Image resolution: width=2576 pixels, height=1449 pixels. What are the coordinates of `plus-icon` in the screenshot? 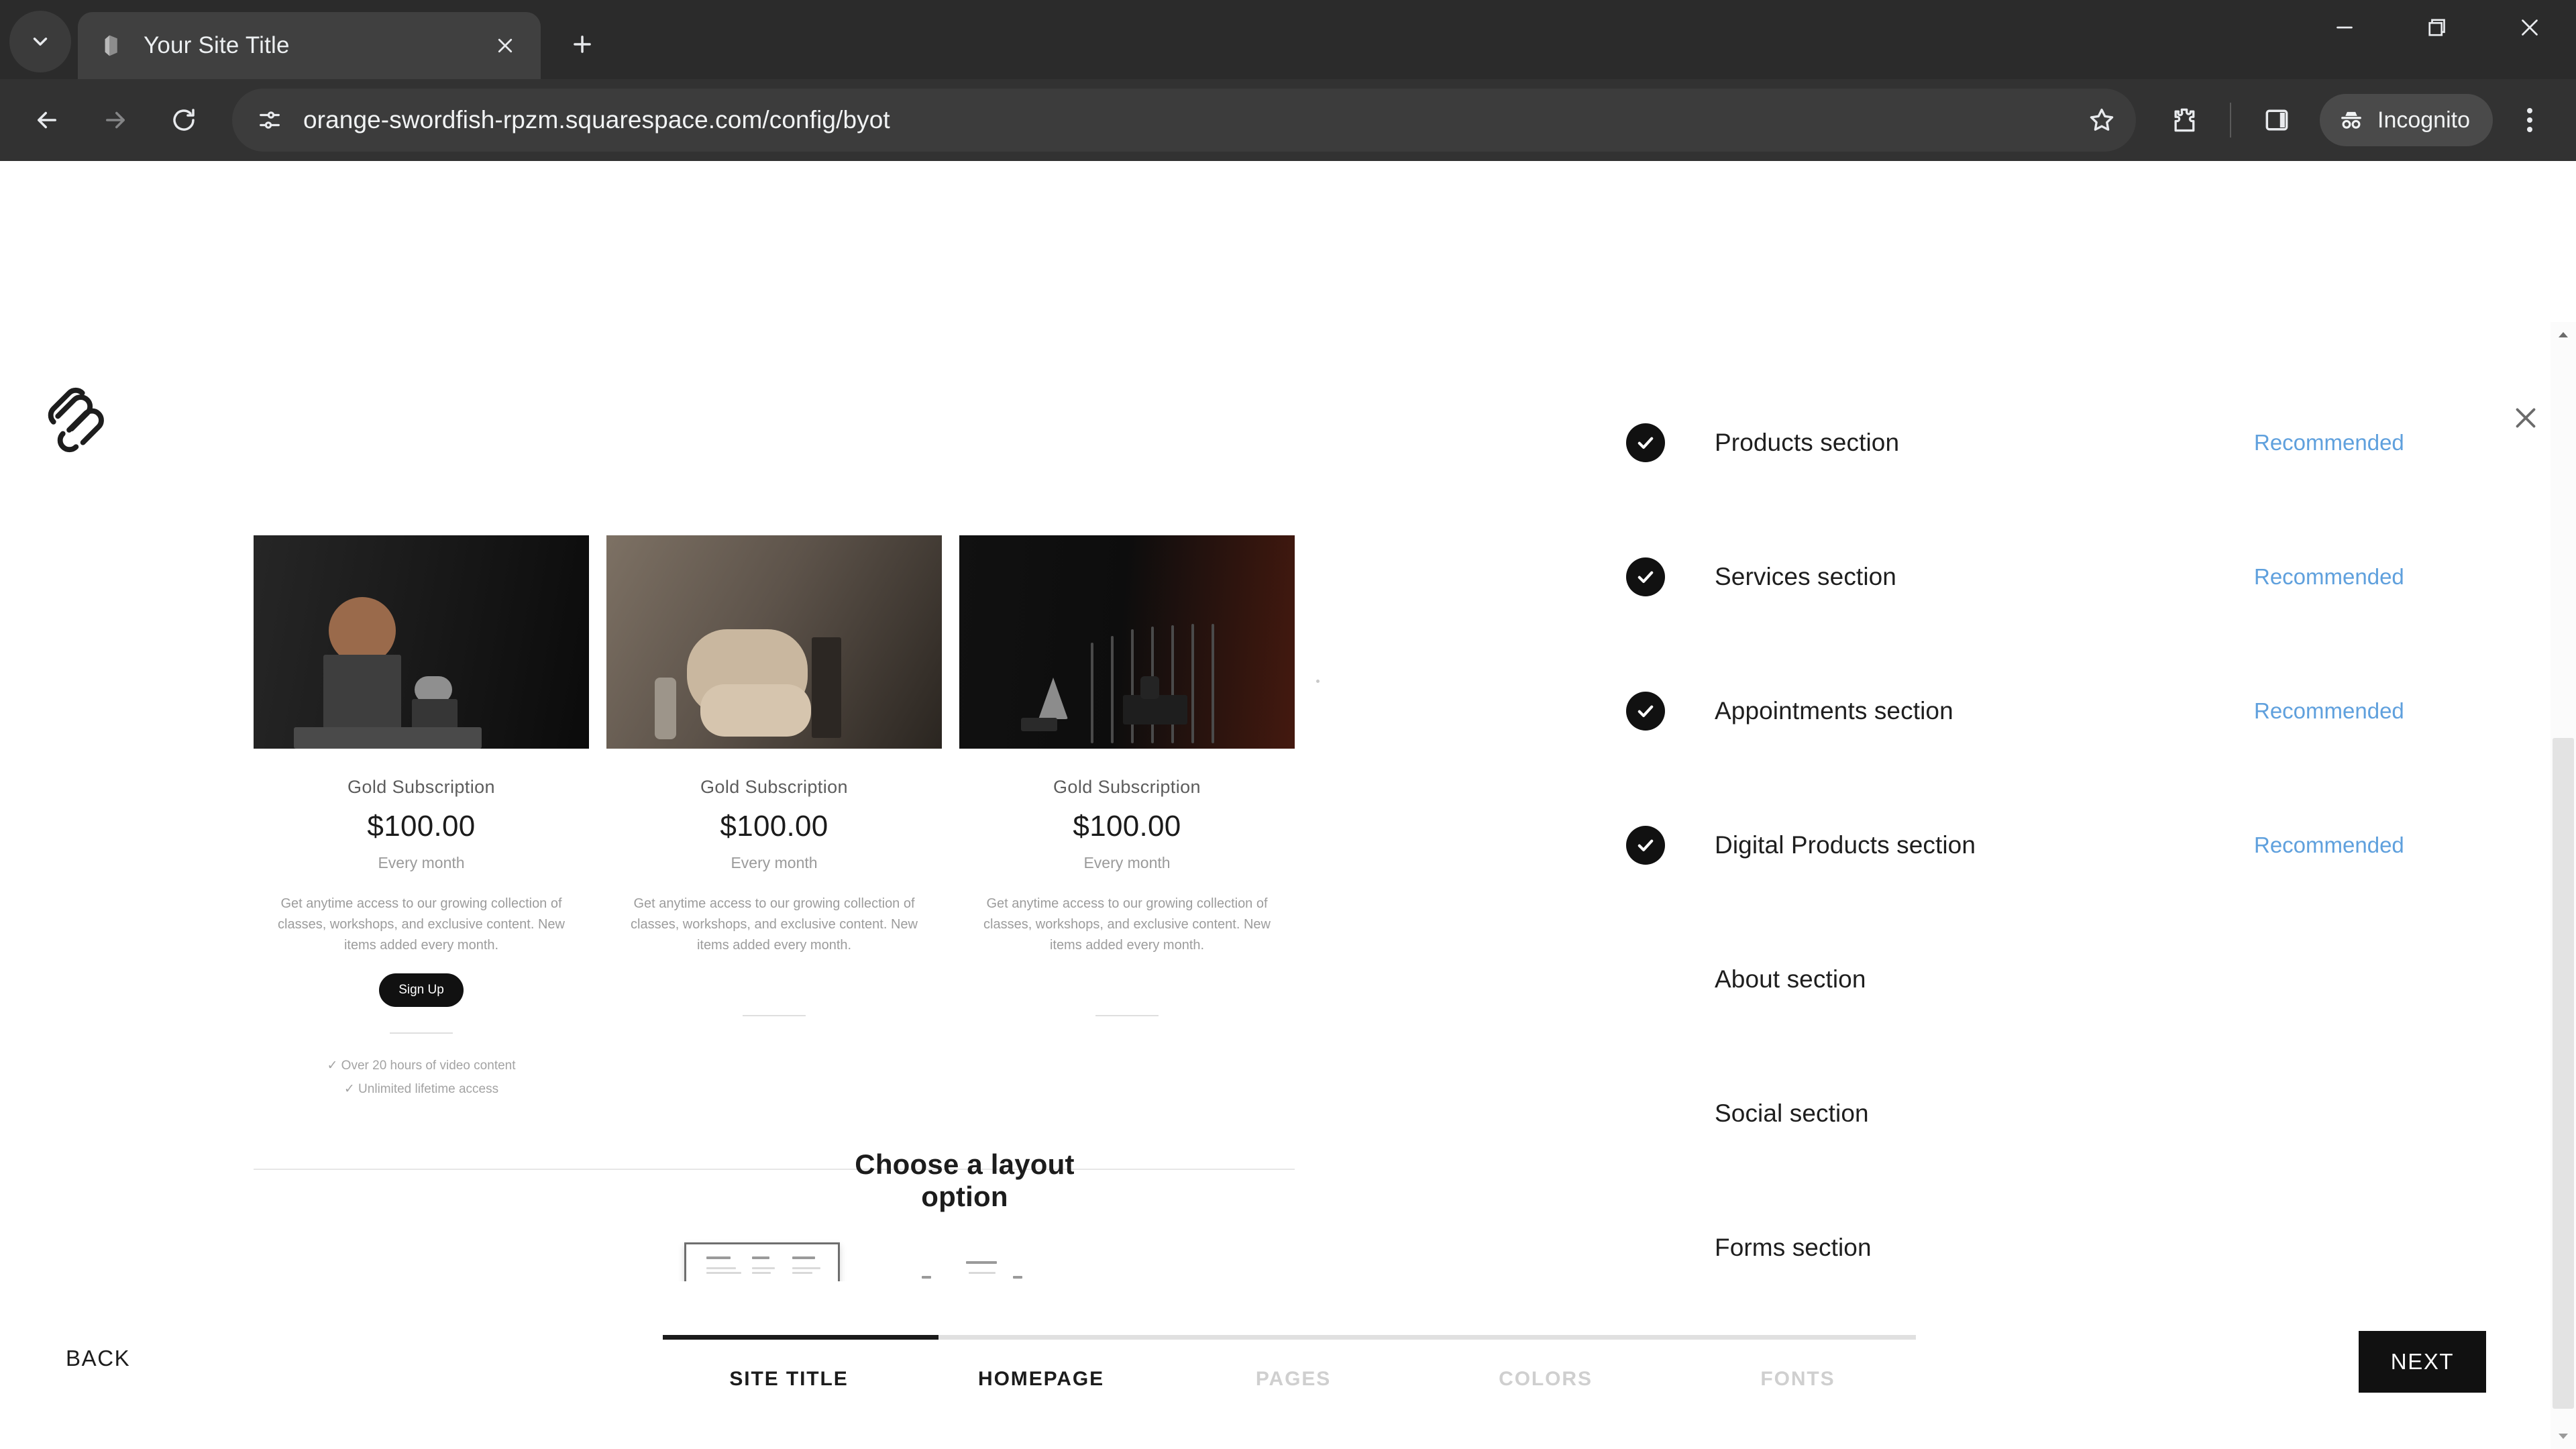 It's located at (582, 44).